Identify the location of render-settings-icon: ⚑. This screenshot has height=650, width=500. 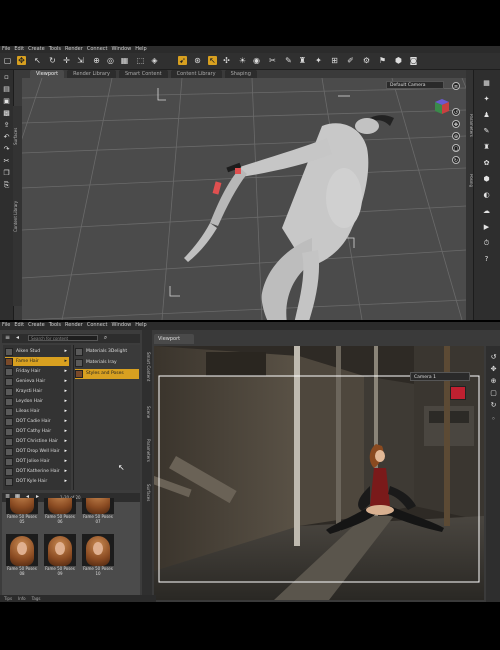
(382, 60).